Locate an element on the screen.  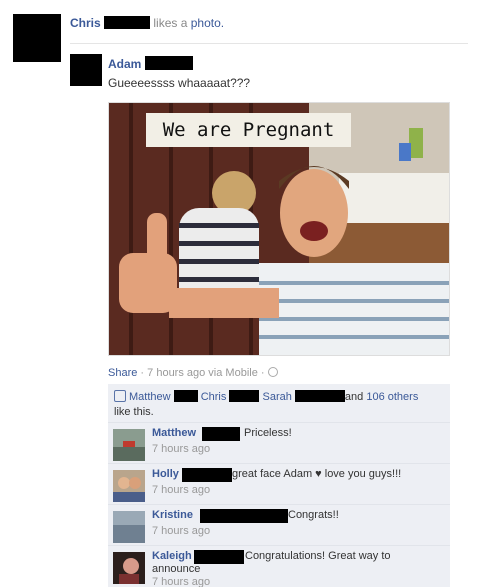
liker-link: Matthew is located at coordinates (150, 397).